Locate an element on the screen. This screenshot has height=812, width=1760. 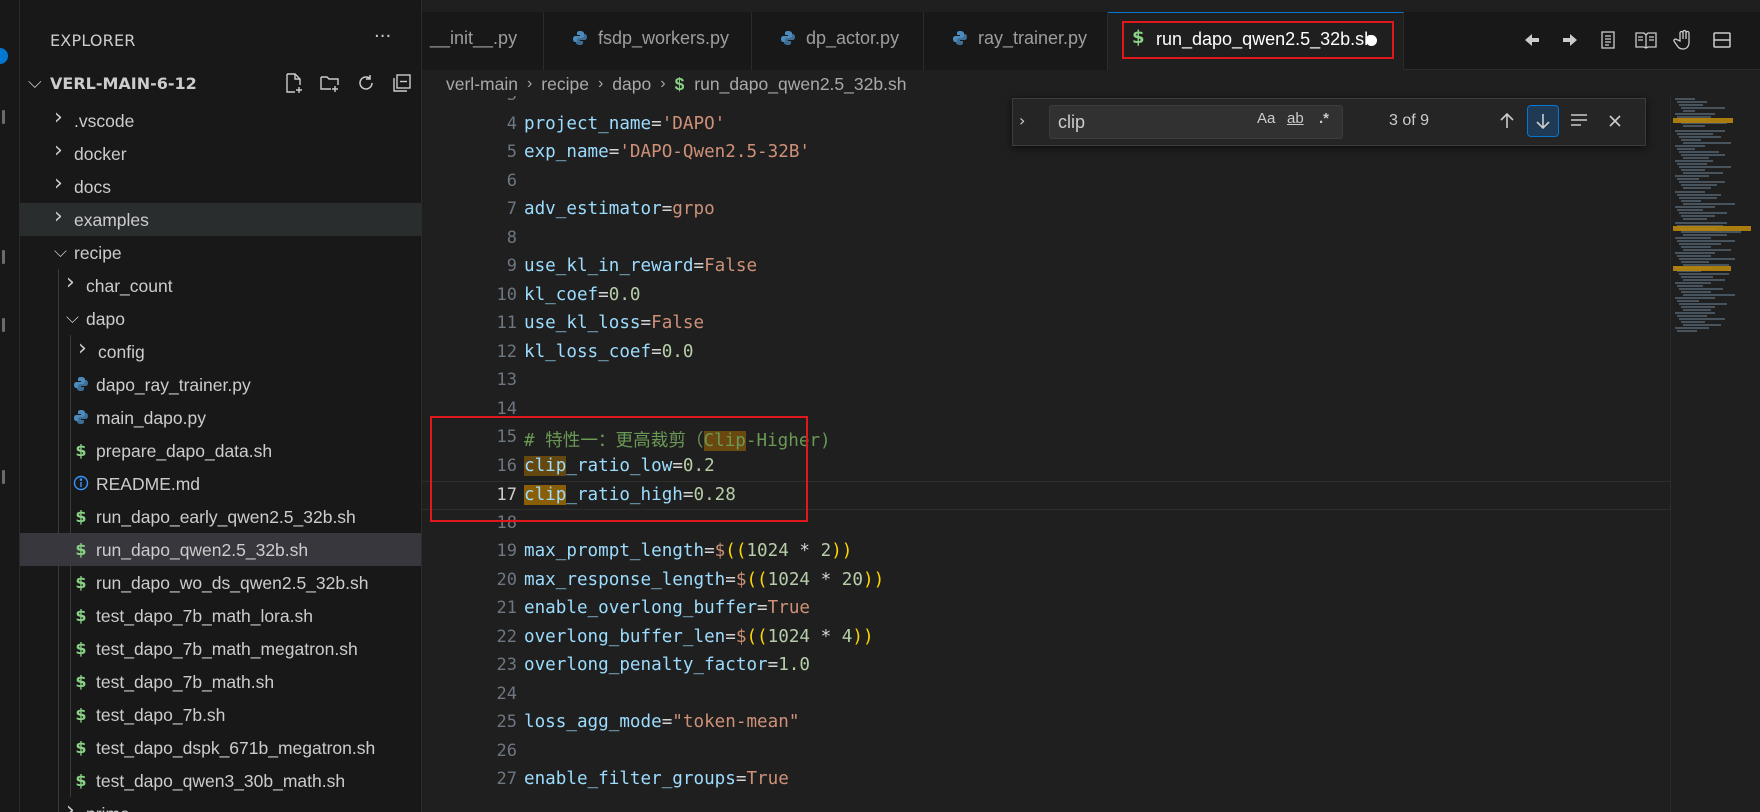
tree-file: $ test_dapo_7b.sh is located at coordinates (220, 714).